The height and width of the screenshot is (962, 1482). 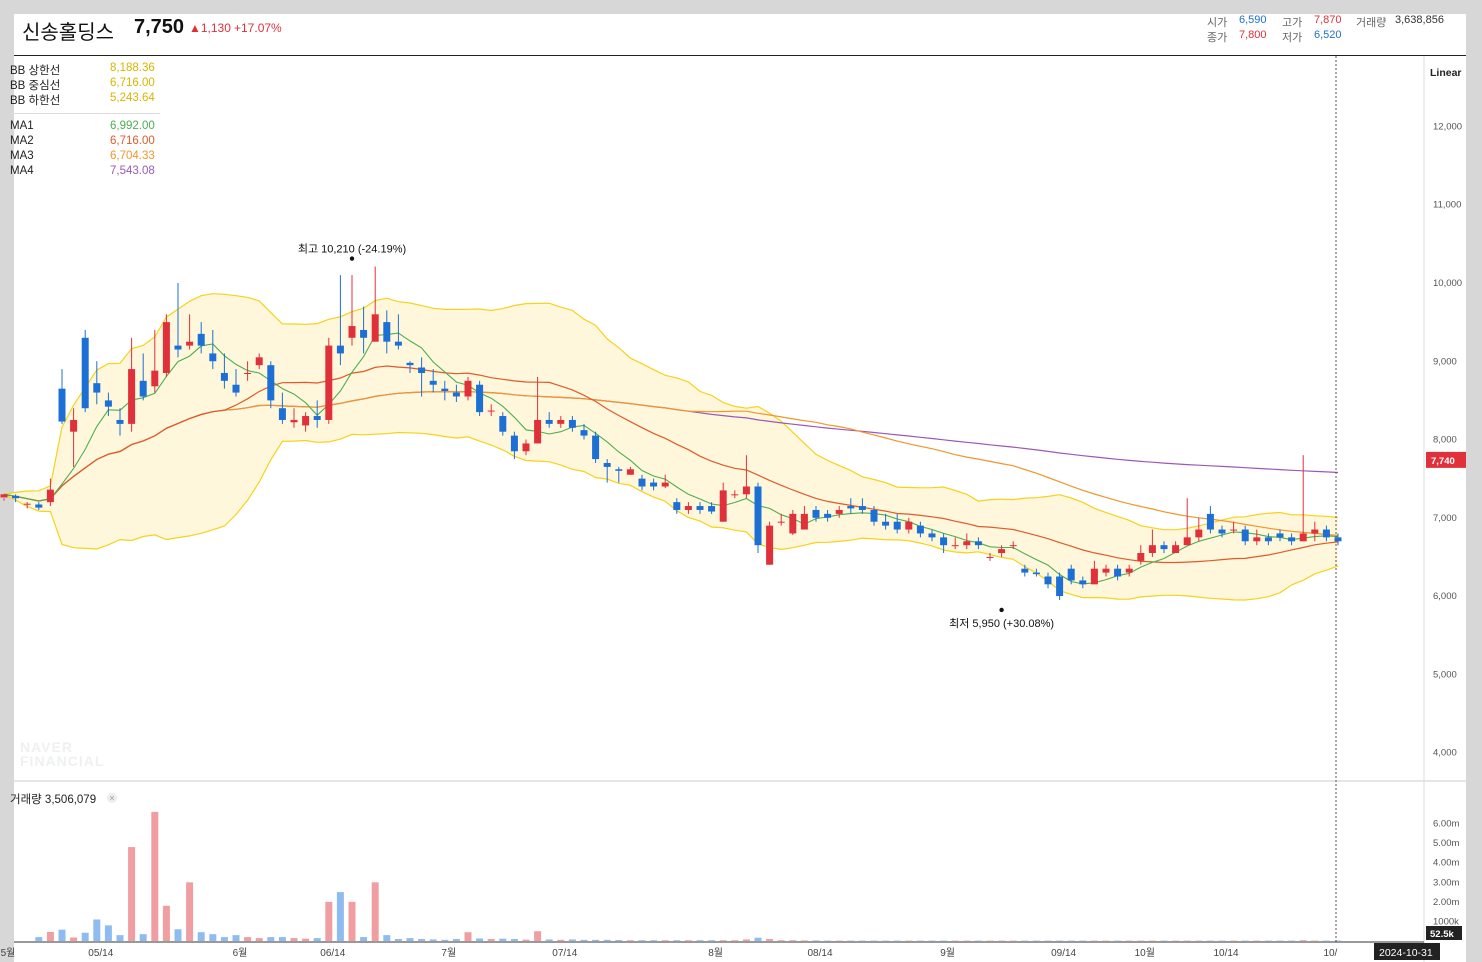 I want to click on watermark: NAVER FINANCIAL, so click(x=62, y=754).